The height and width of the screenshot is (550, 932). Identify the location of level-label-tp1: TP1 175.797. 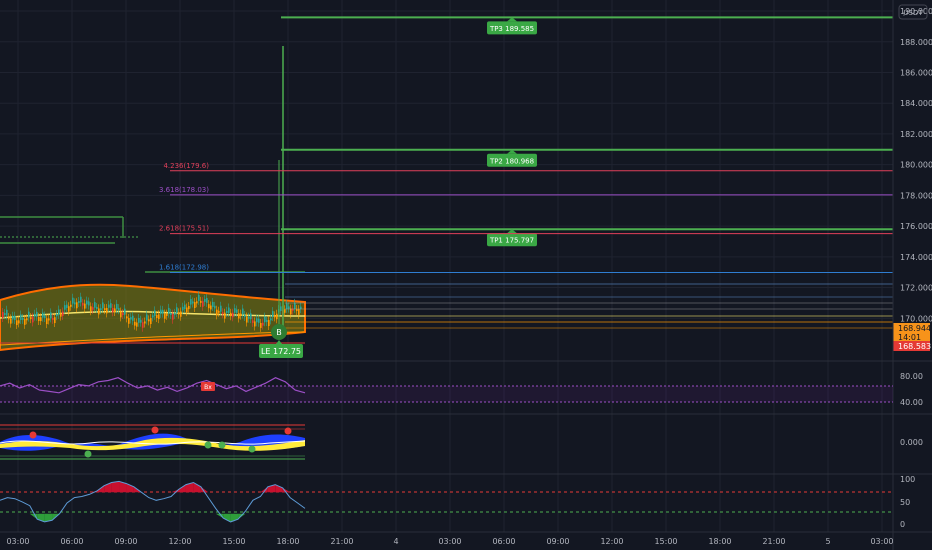
(511, 241).